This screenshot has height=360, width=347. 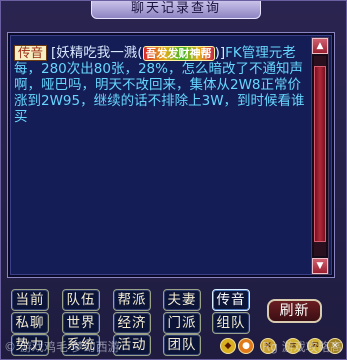 I want to click on channel-private-button: 私聊, so click(x=30, y=323).